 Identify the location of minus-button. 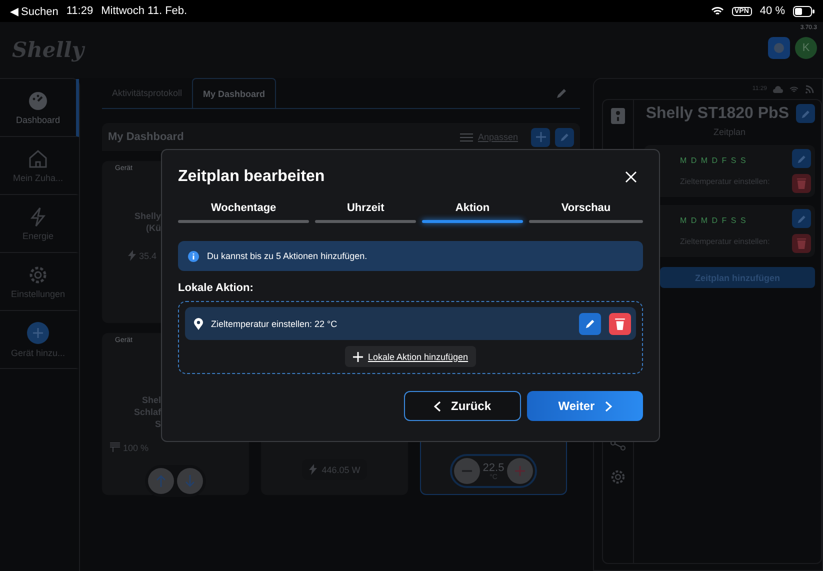
(467, 471).